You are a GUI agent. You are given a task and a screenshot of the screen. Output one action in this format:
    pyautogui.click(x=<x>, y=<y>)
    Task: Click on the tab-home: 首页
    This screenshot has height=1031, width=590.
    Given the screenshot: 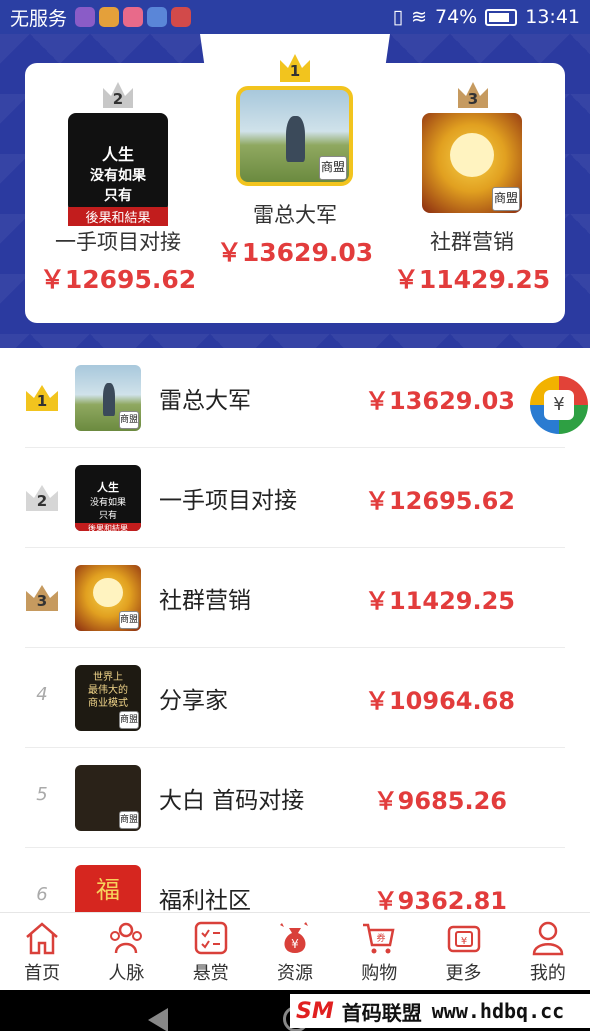 What is the action you would take?
    pyautogui.click(x=42, y=951)
    